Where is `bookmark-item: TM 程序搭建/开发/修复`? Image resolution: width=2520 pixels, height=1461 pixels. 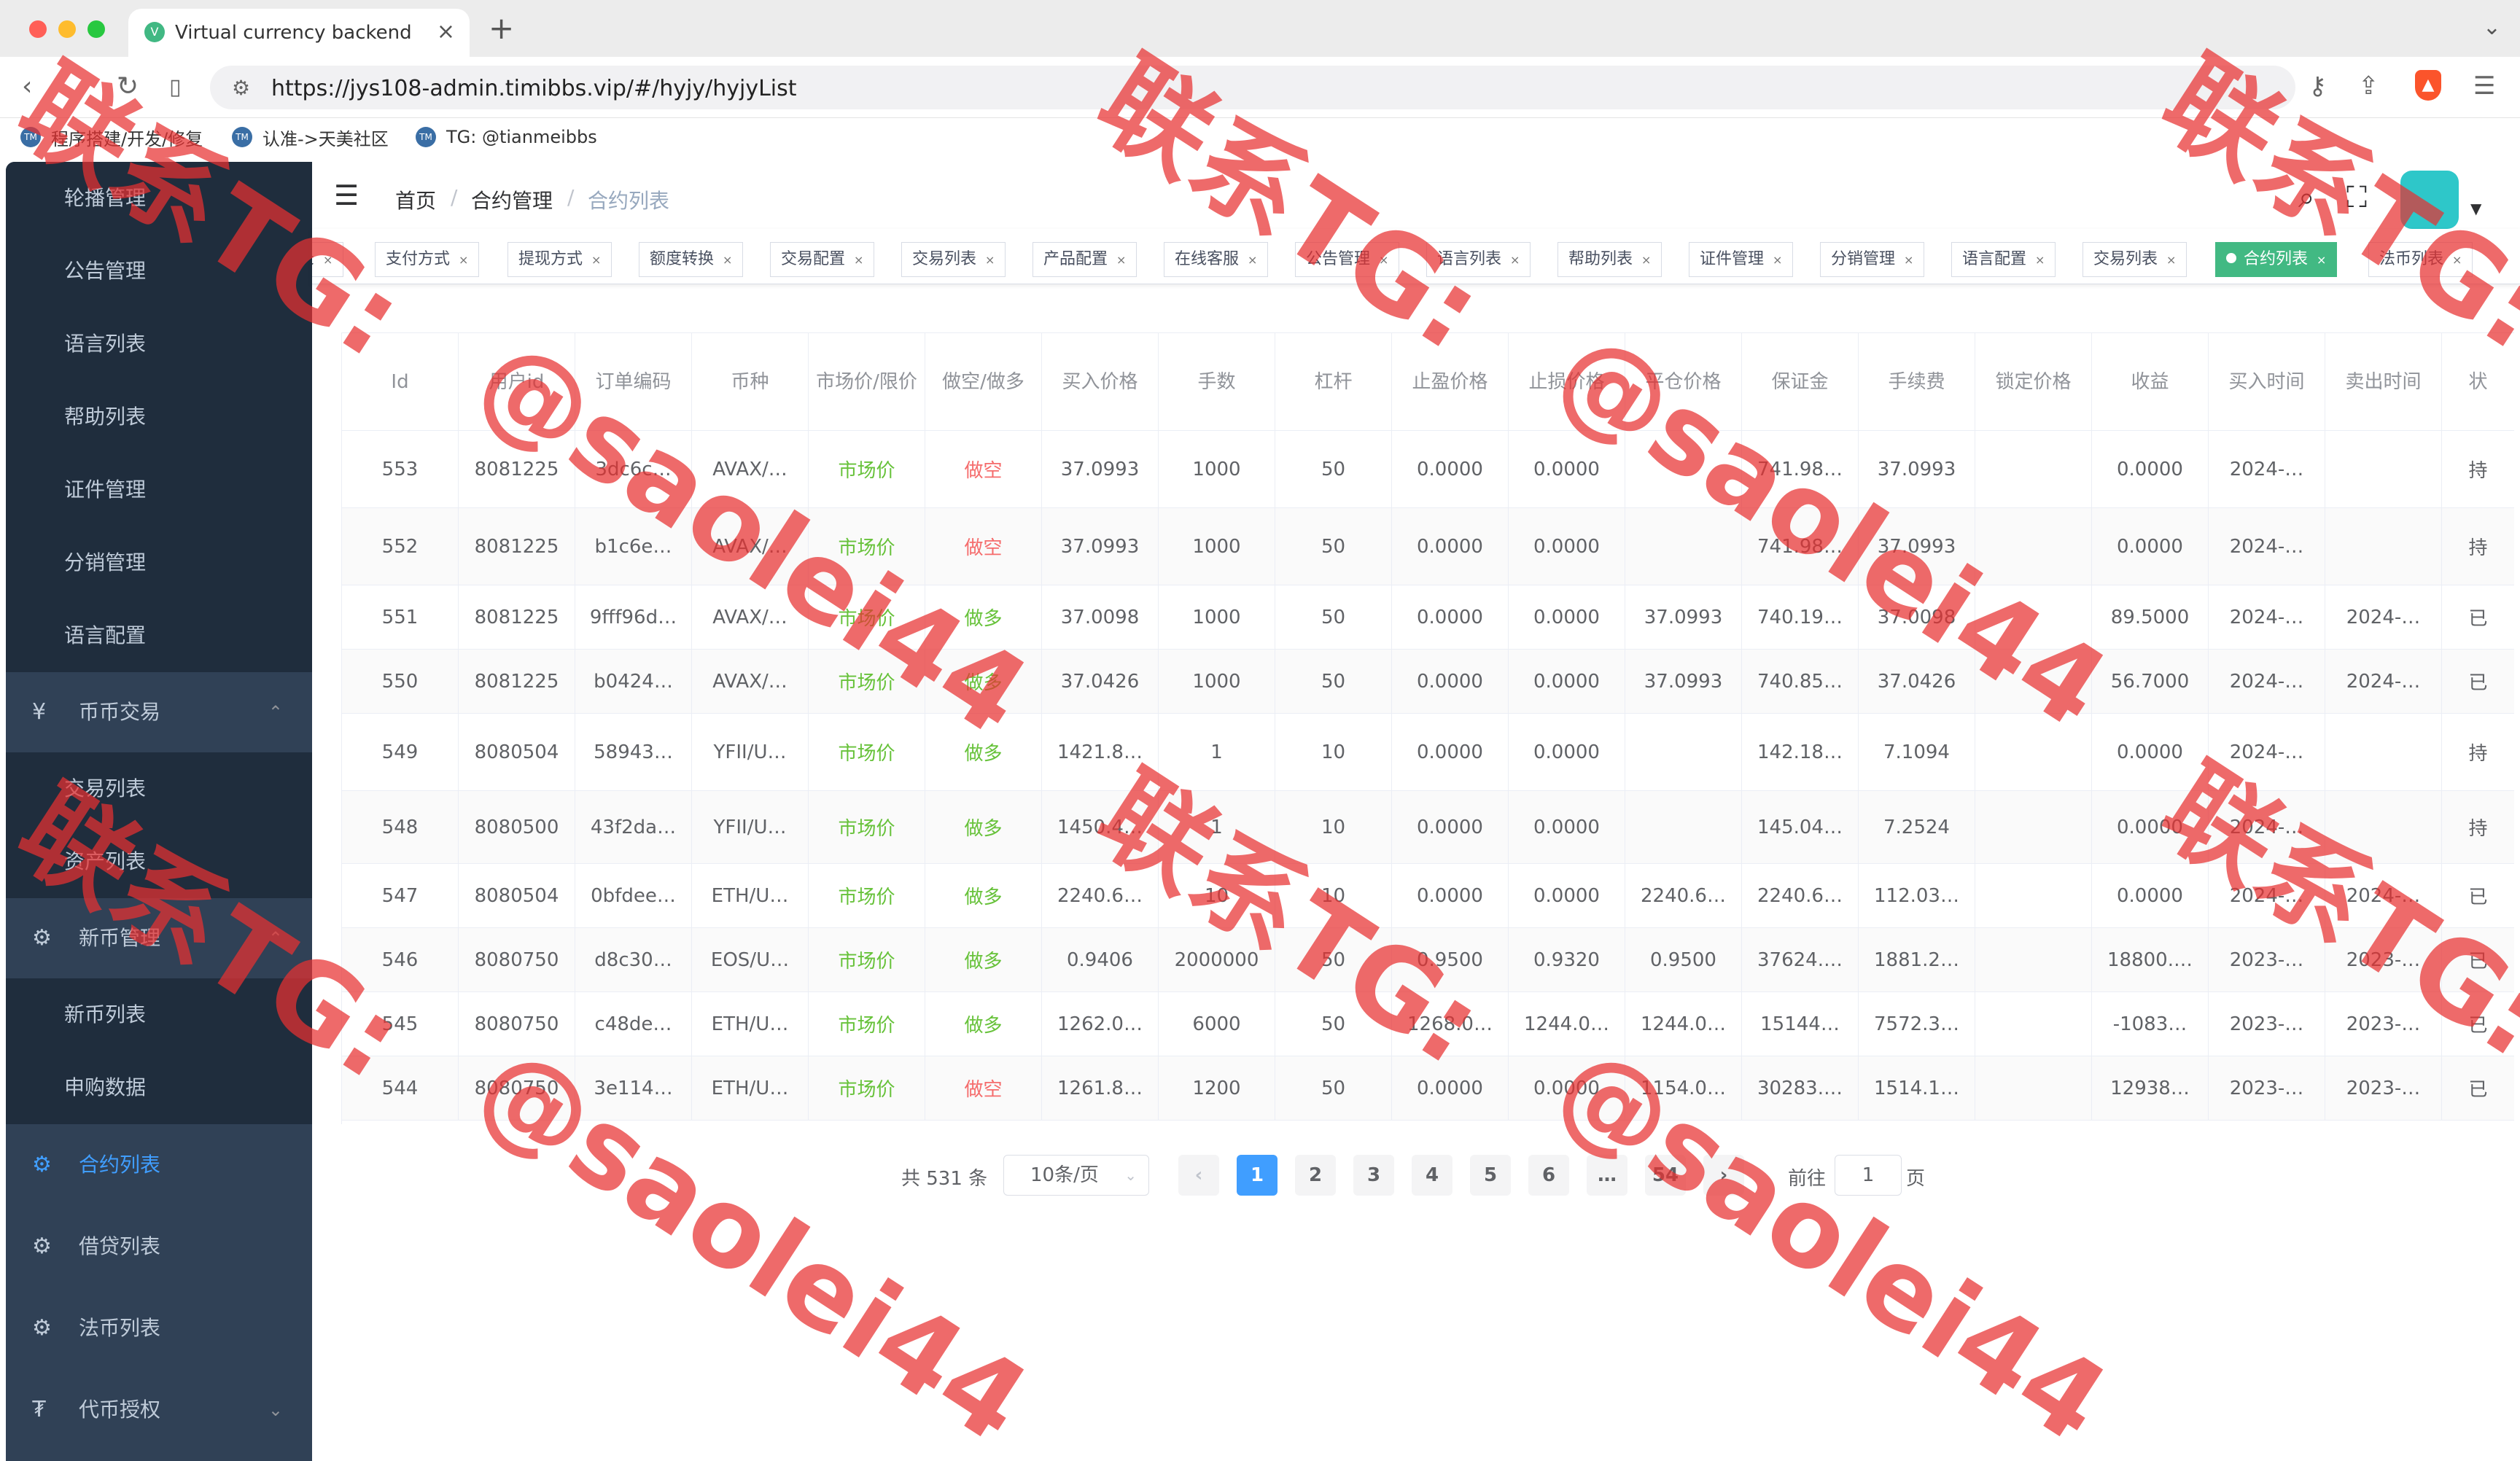 bookmark-item: TM 程序搭建/开发/修复 is located at coordinates (111, 137).